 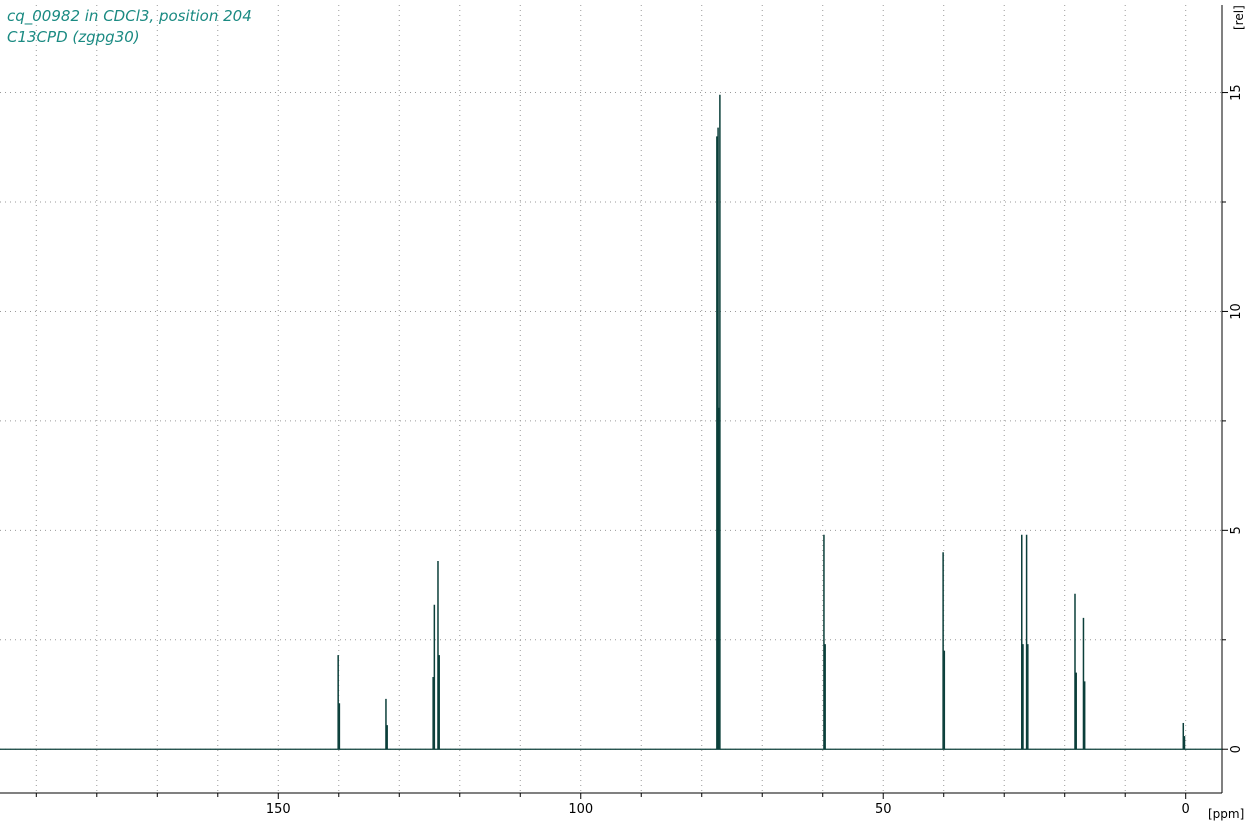 I want to click on y-tick-label: 0, so click(x=1236, y=749).